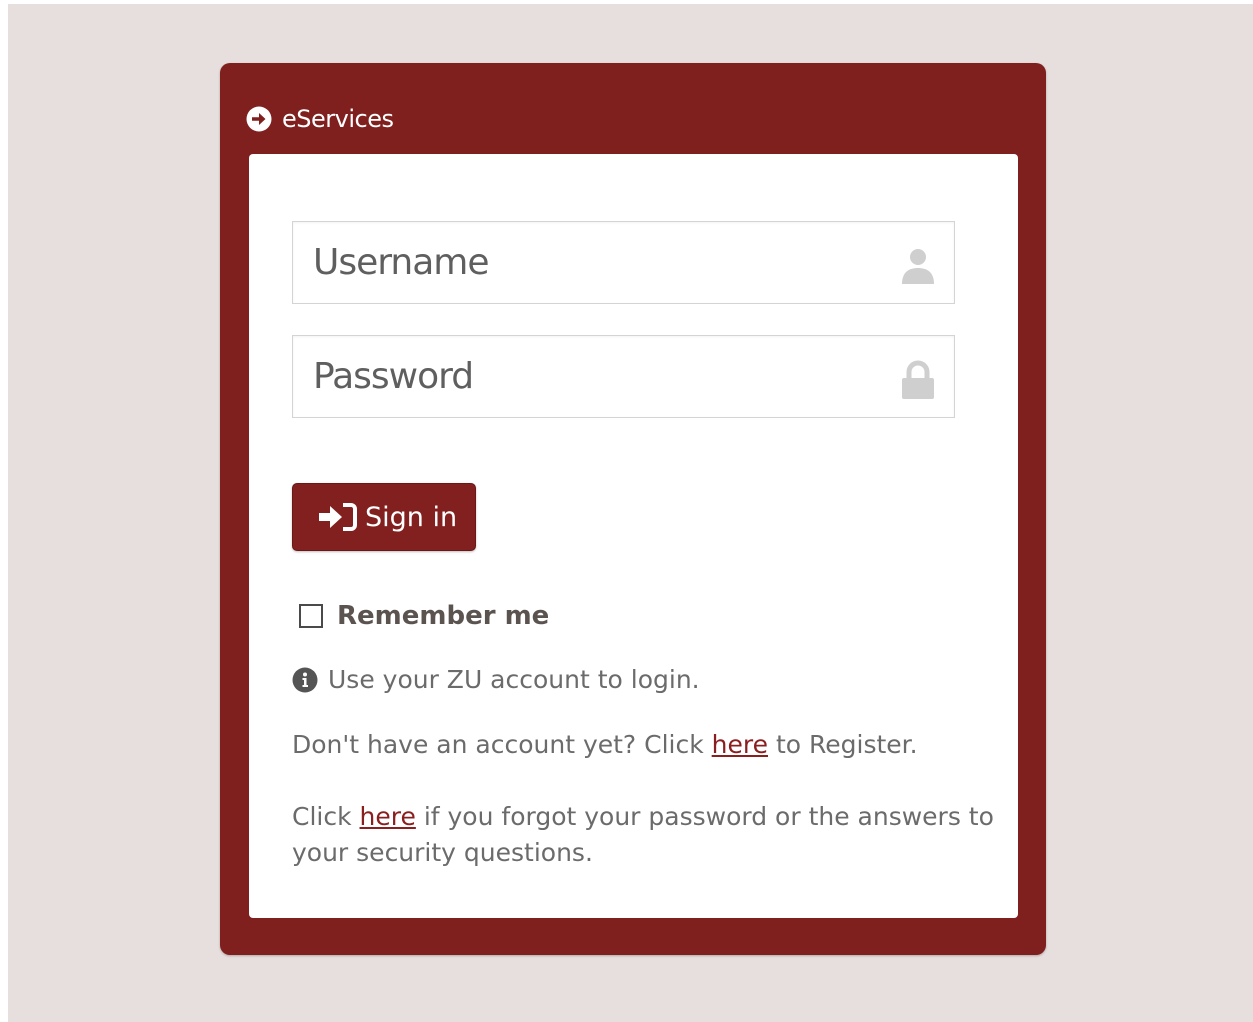 The image size is (1253, 1022). I want to click on info-text: Use your ZU account to login., so click(514, 679).